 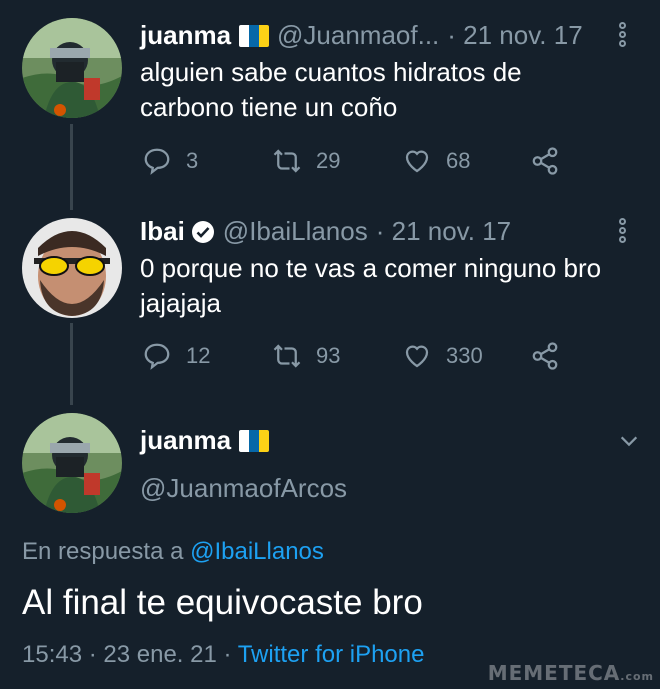 I want to click on tweet-meta: 15:43 · 23 ene. 21 · Twitter for iPhone, so click(x=223, y=655).